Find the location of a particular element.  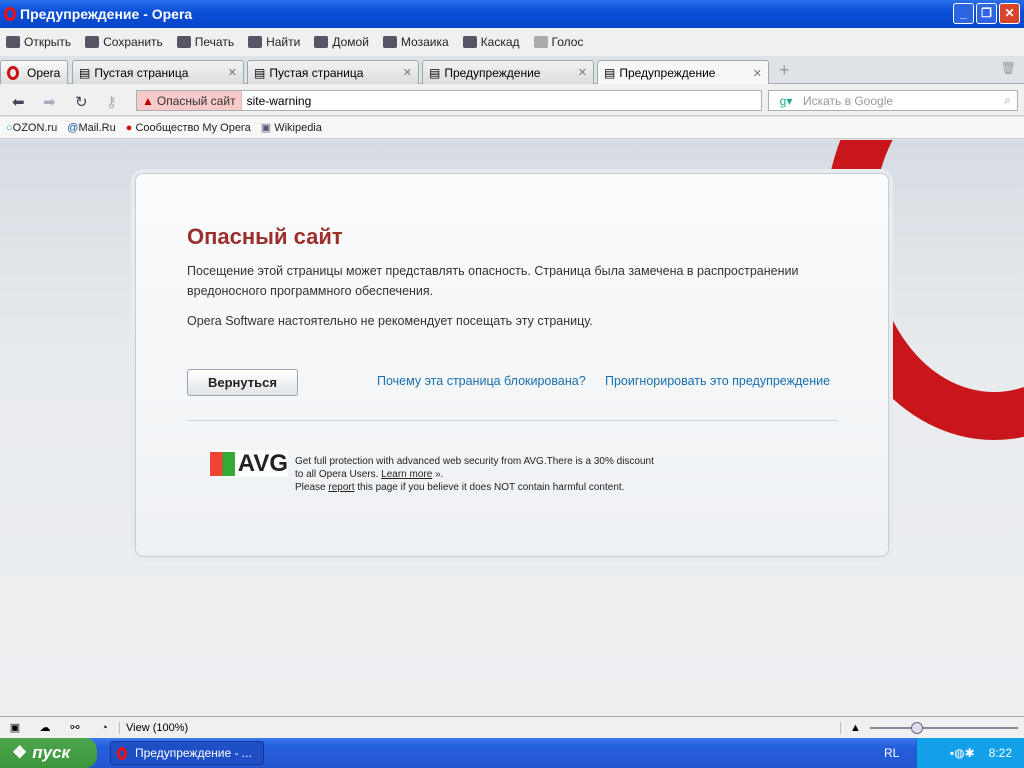

status-bar: ▣ ☁ ⚯ ◔ View (100%) ▲ is located at coordinates (512, 727).